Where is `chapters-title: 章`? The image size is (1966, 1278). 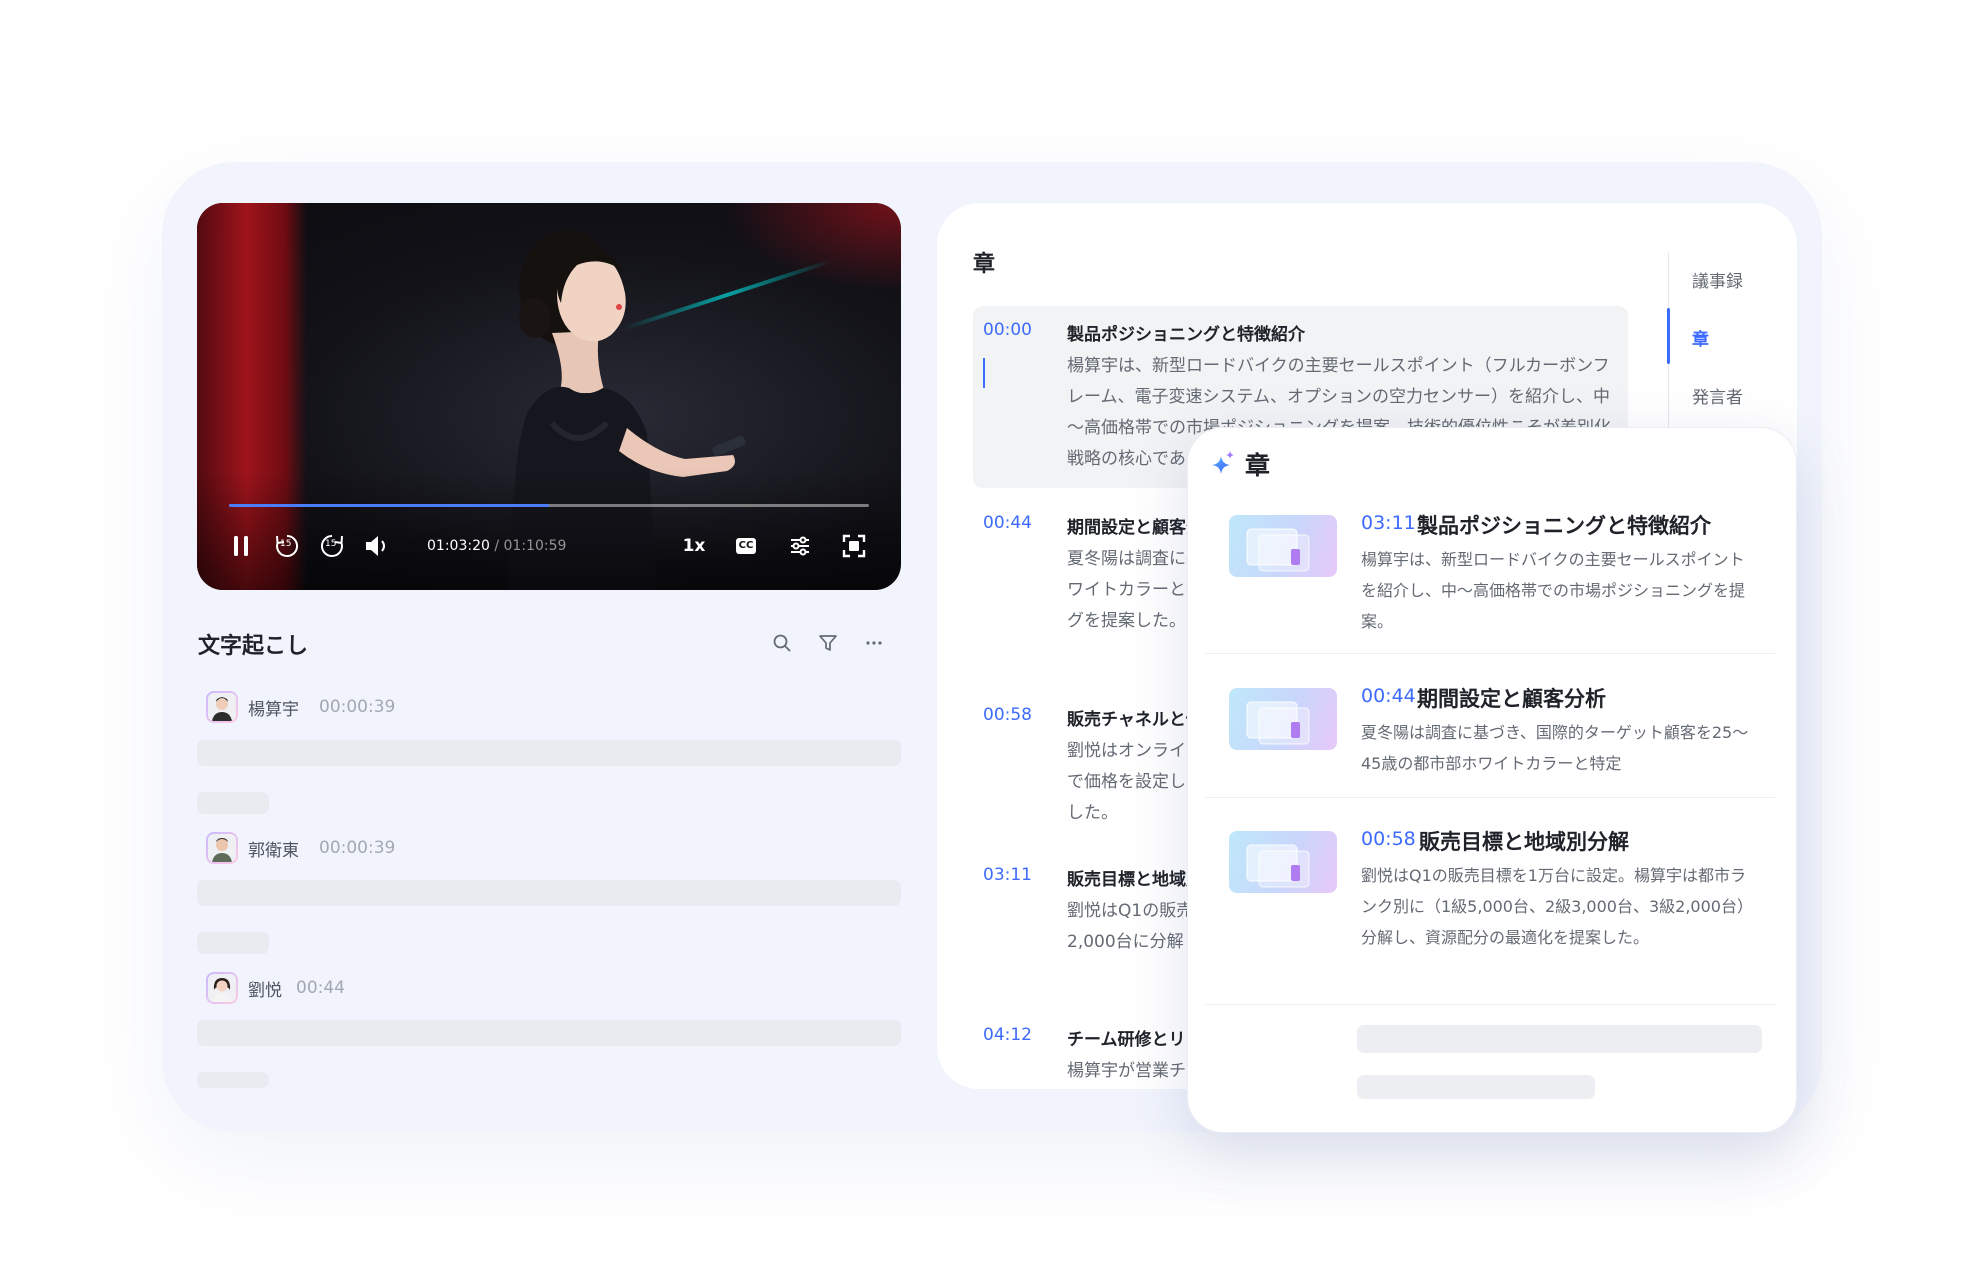 chapters-title: 章 is located at coordinates (984, 264).